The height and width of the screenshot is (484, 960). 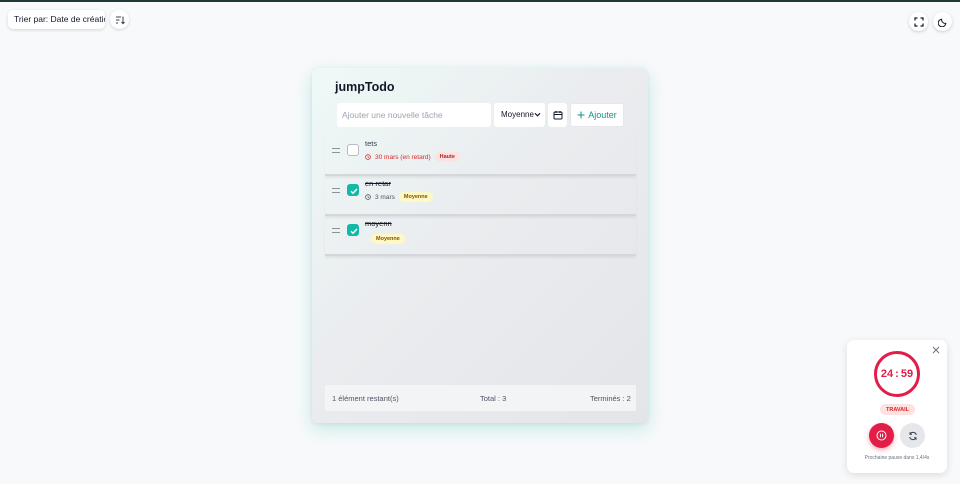 What do you see at coordinates (365, 398) in the screenshot?
I see `remaining-count: 1 élément restant(s)` at bounding box center [365, 398].